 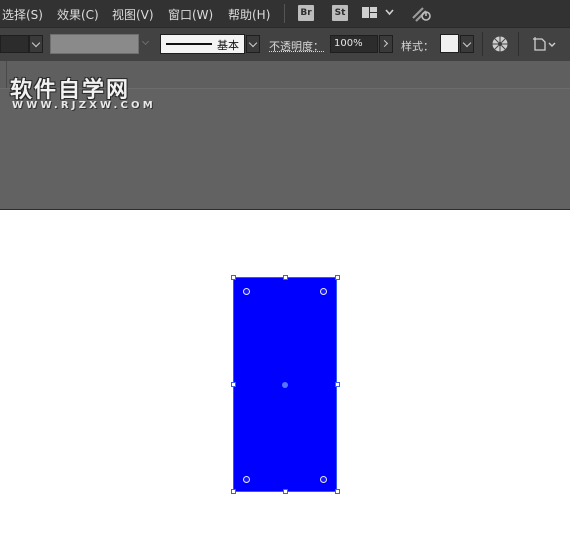 I want to click on menu-view: 视图(V), so click(x=133, y=14).